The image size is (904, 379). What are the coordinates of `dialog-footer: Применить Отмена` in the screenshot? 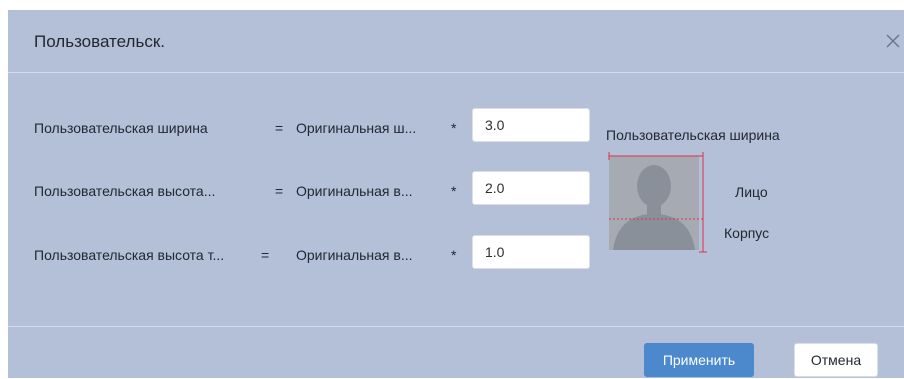 It's located at (456, 352).